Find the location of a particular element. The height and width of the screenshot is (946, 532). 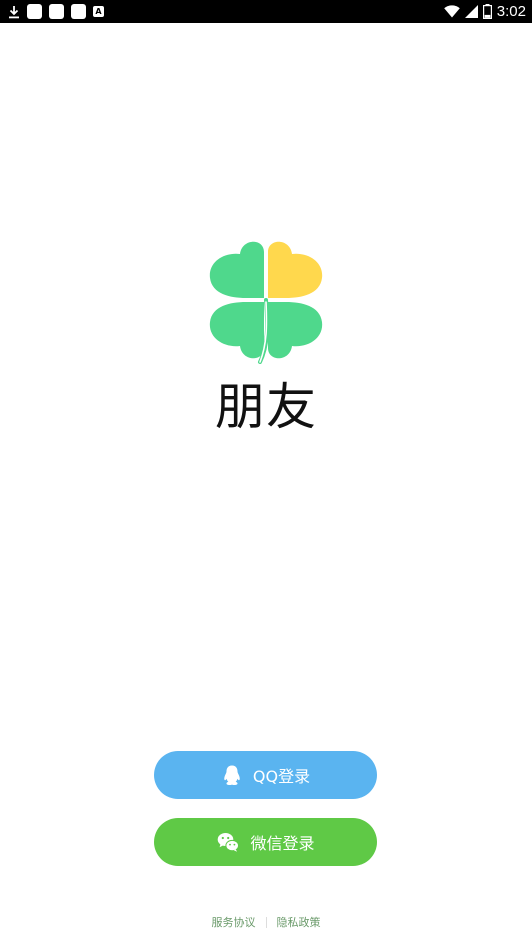

terms-of-service-link: 服务协议 is located at coordinates (234, 922).